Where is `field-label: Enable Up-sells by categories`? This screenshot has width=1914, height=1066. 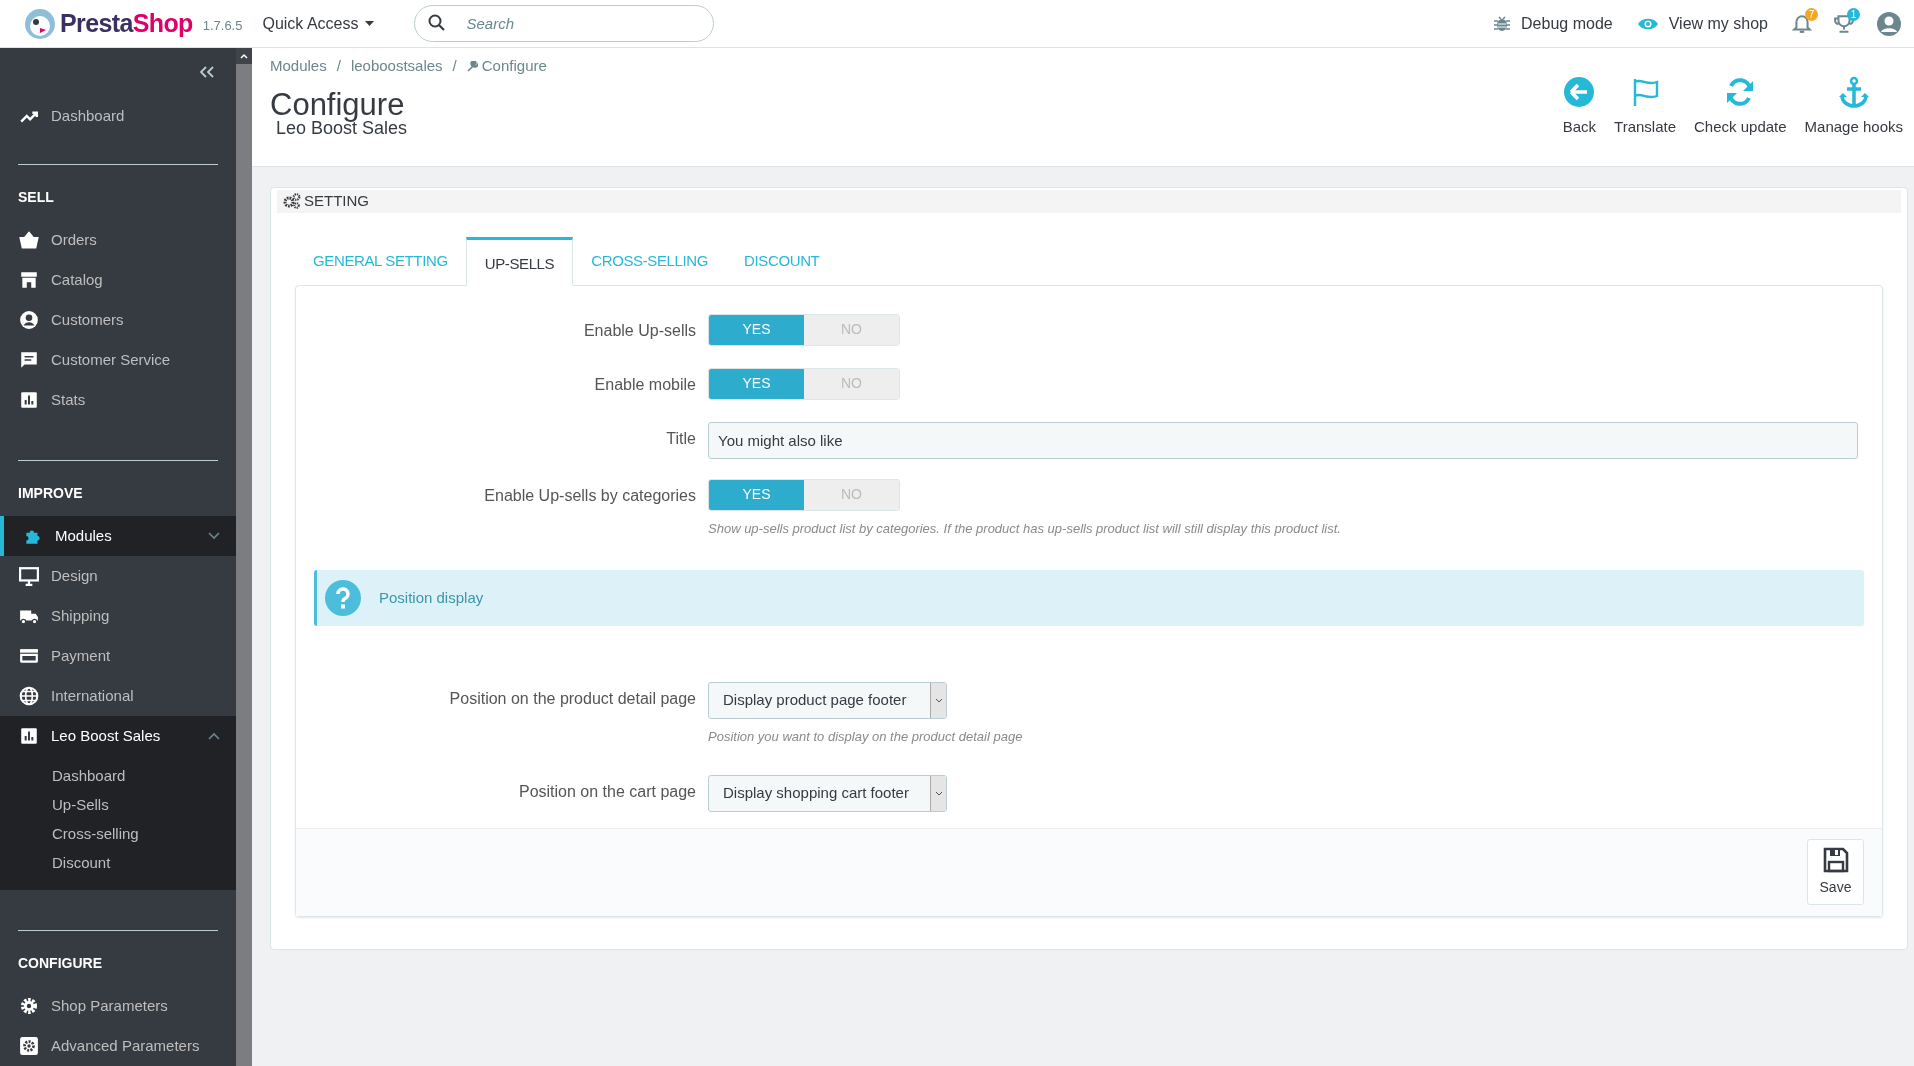 field-label: Enable Up-sells by categories is located at coordinates (590, 495).